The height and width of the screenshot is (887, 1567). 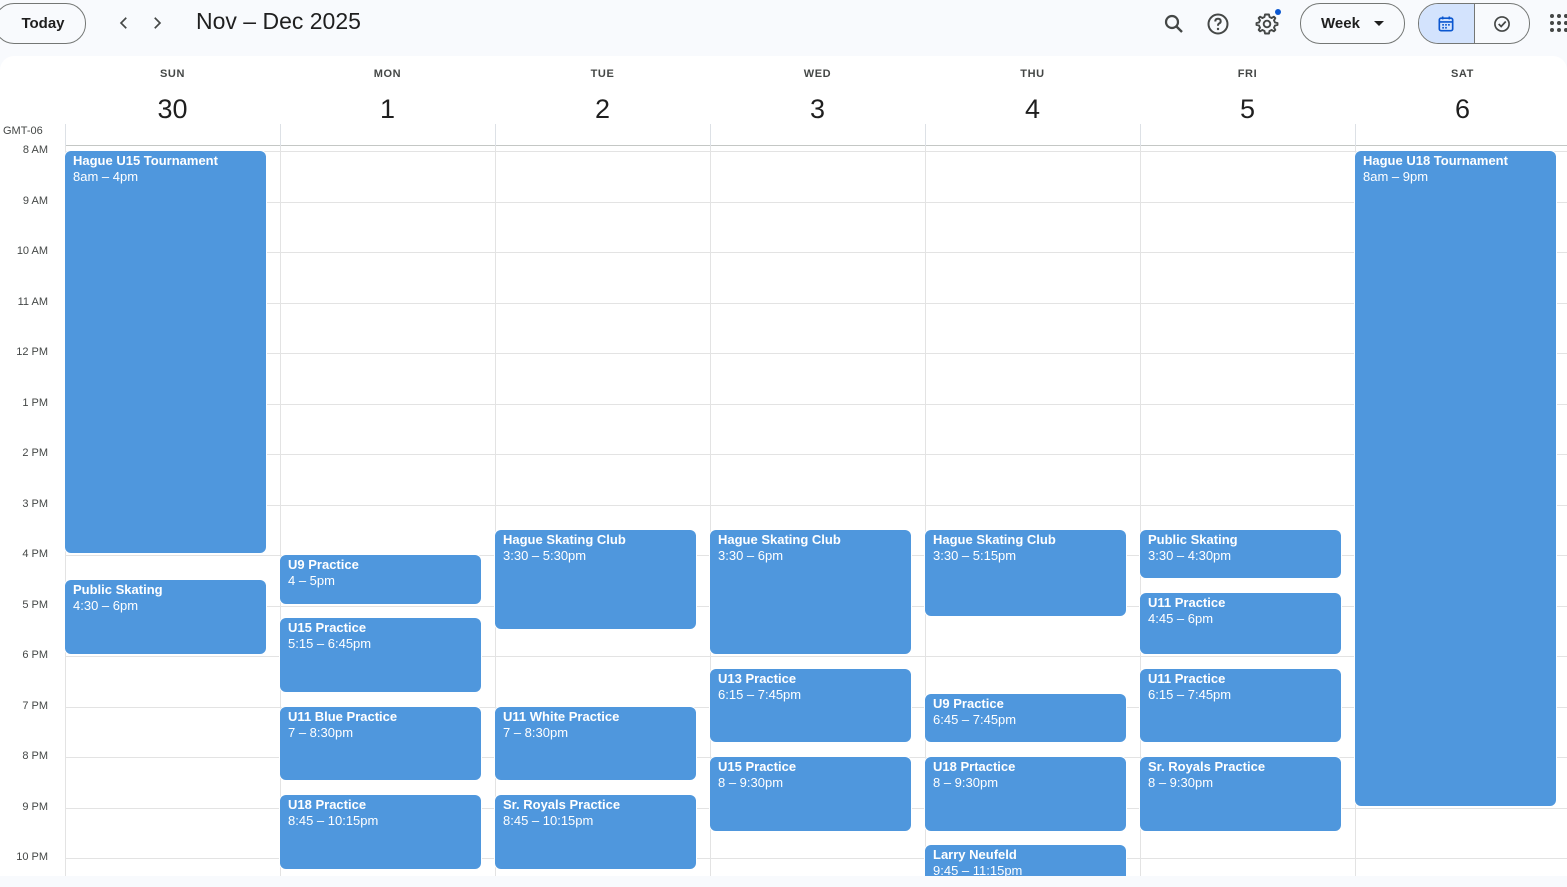 I want to click on calendar-event: U11 Blue Practice 7 – 8:30pm, so click(x=380, y=743).